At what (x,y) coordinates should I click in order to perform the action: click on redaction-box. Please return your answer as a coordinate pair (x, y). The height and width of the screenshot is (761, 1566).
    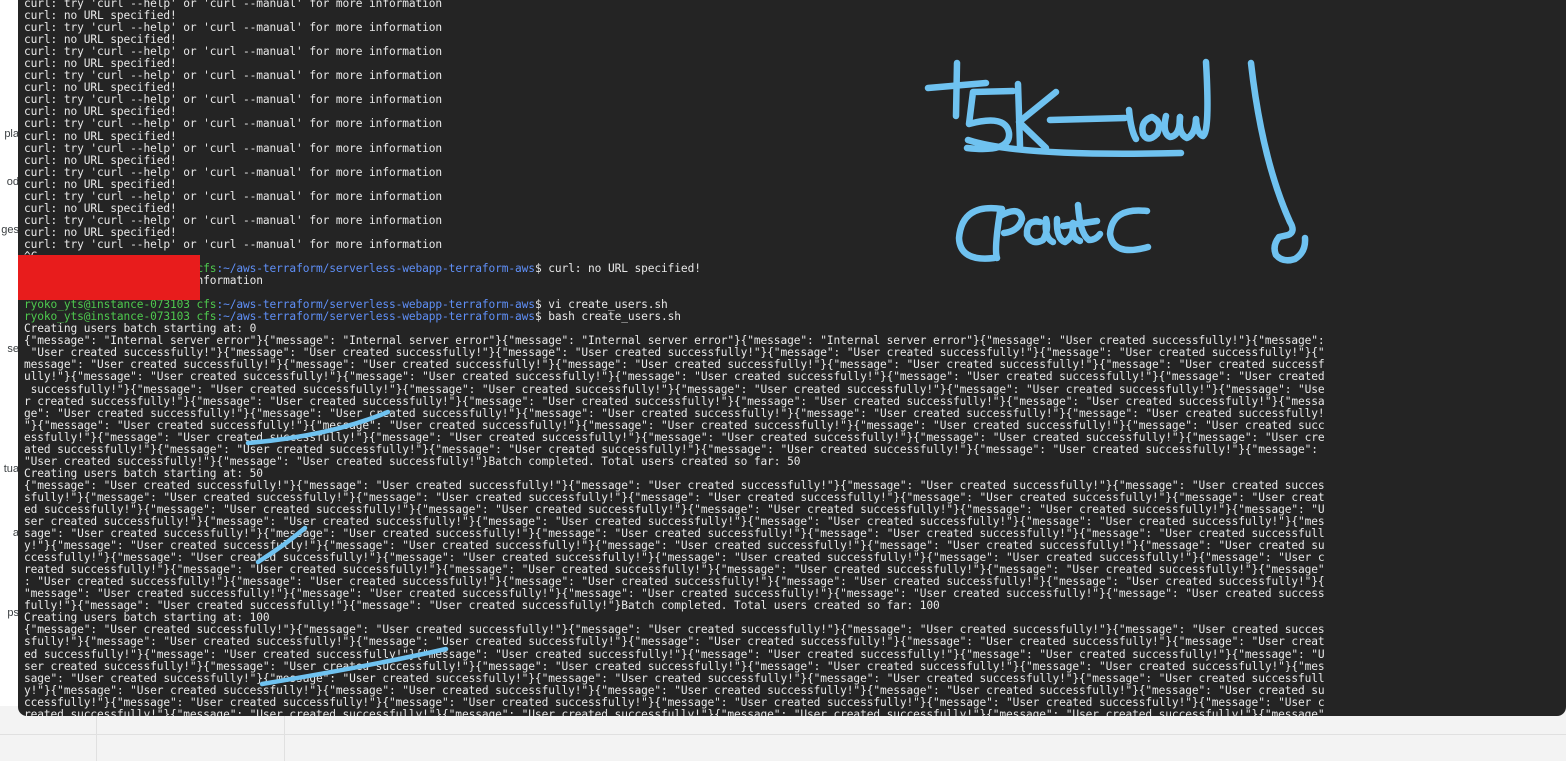
    Looking at the image, I should click on (109, 277).